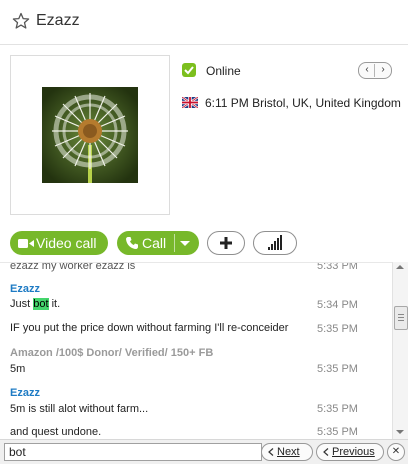  I want to click on avatar, so click(90, 135).